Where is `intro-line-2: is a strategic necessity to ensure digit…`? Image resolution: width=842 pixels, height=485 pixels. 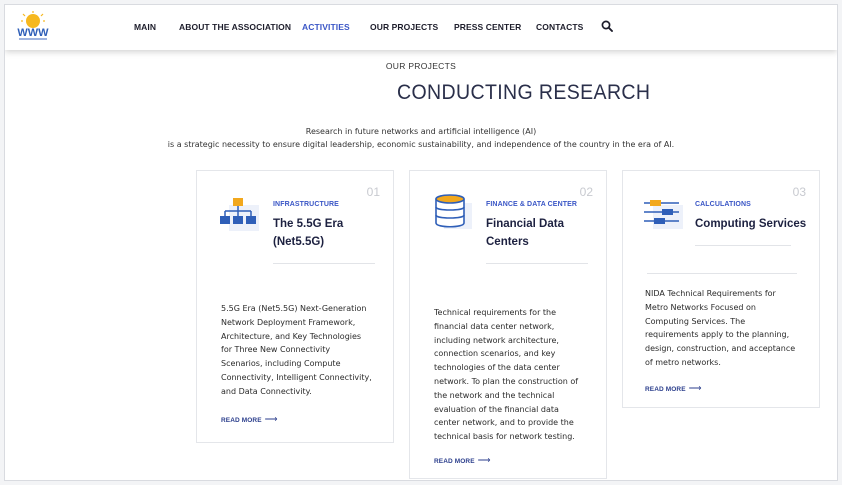
intro-line-2: is a strategic necessity to ensure digit… is located at coordinates (421, 144).